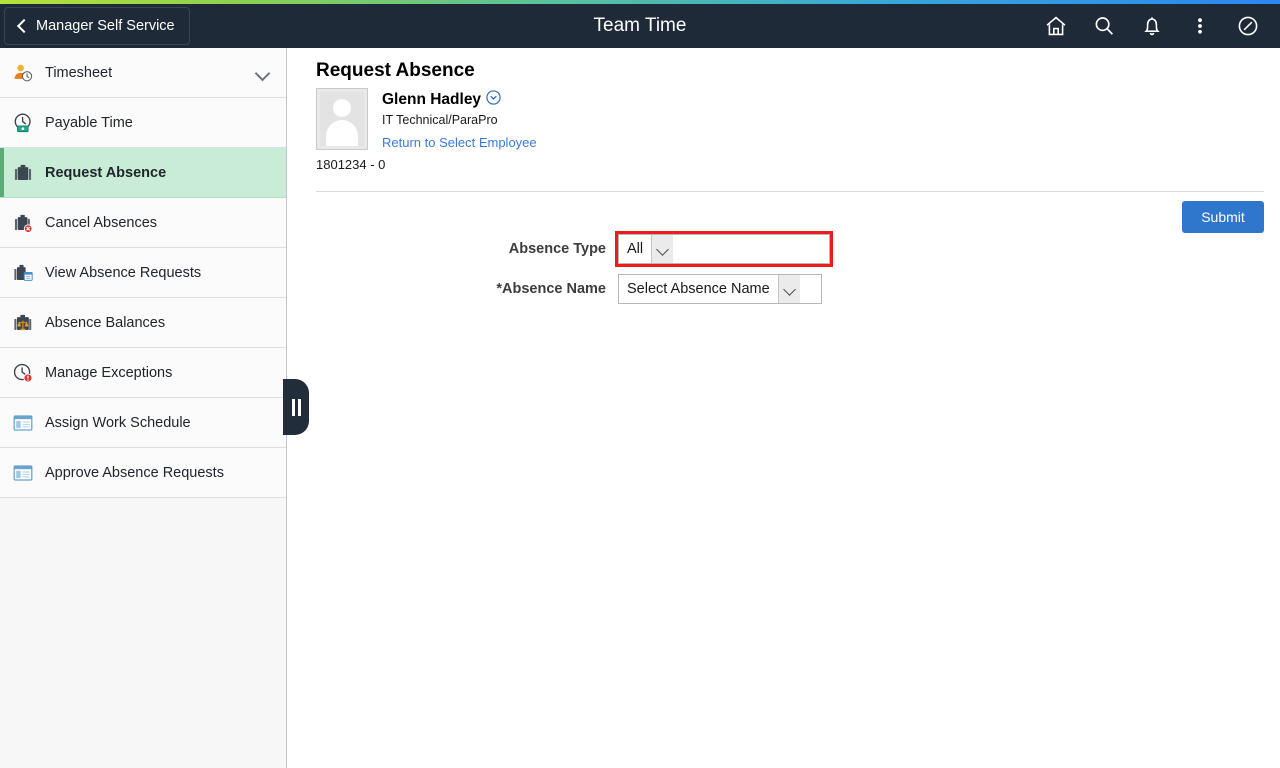 The width and height of the screenshot is (1280, 768). I want to click on app-header: Manager Self Service Team Time, so click(640, 26).